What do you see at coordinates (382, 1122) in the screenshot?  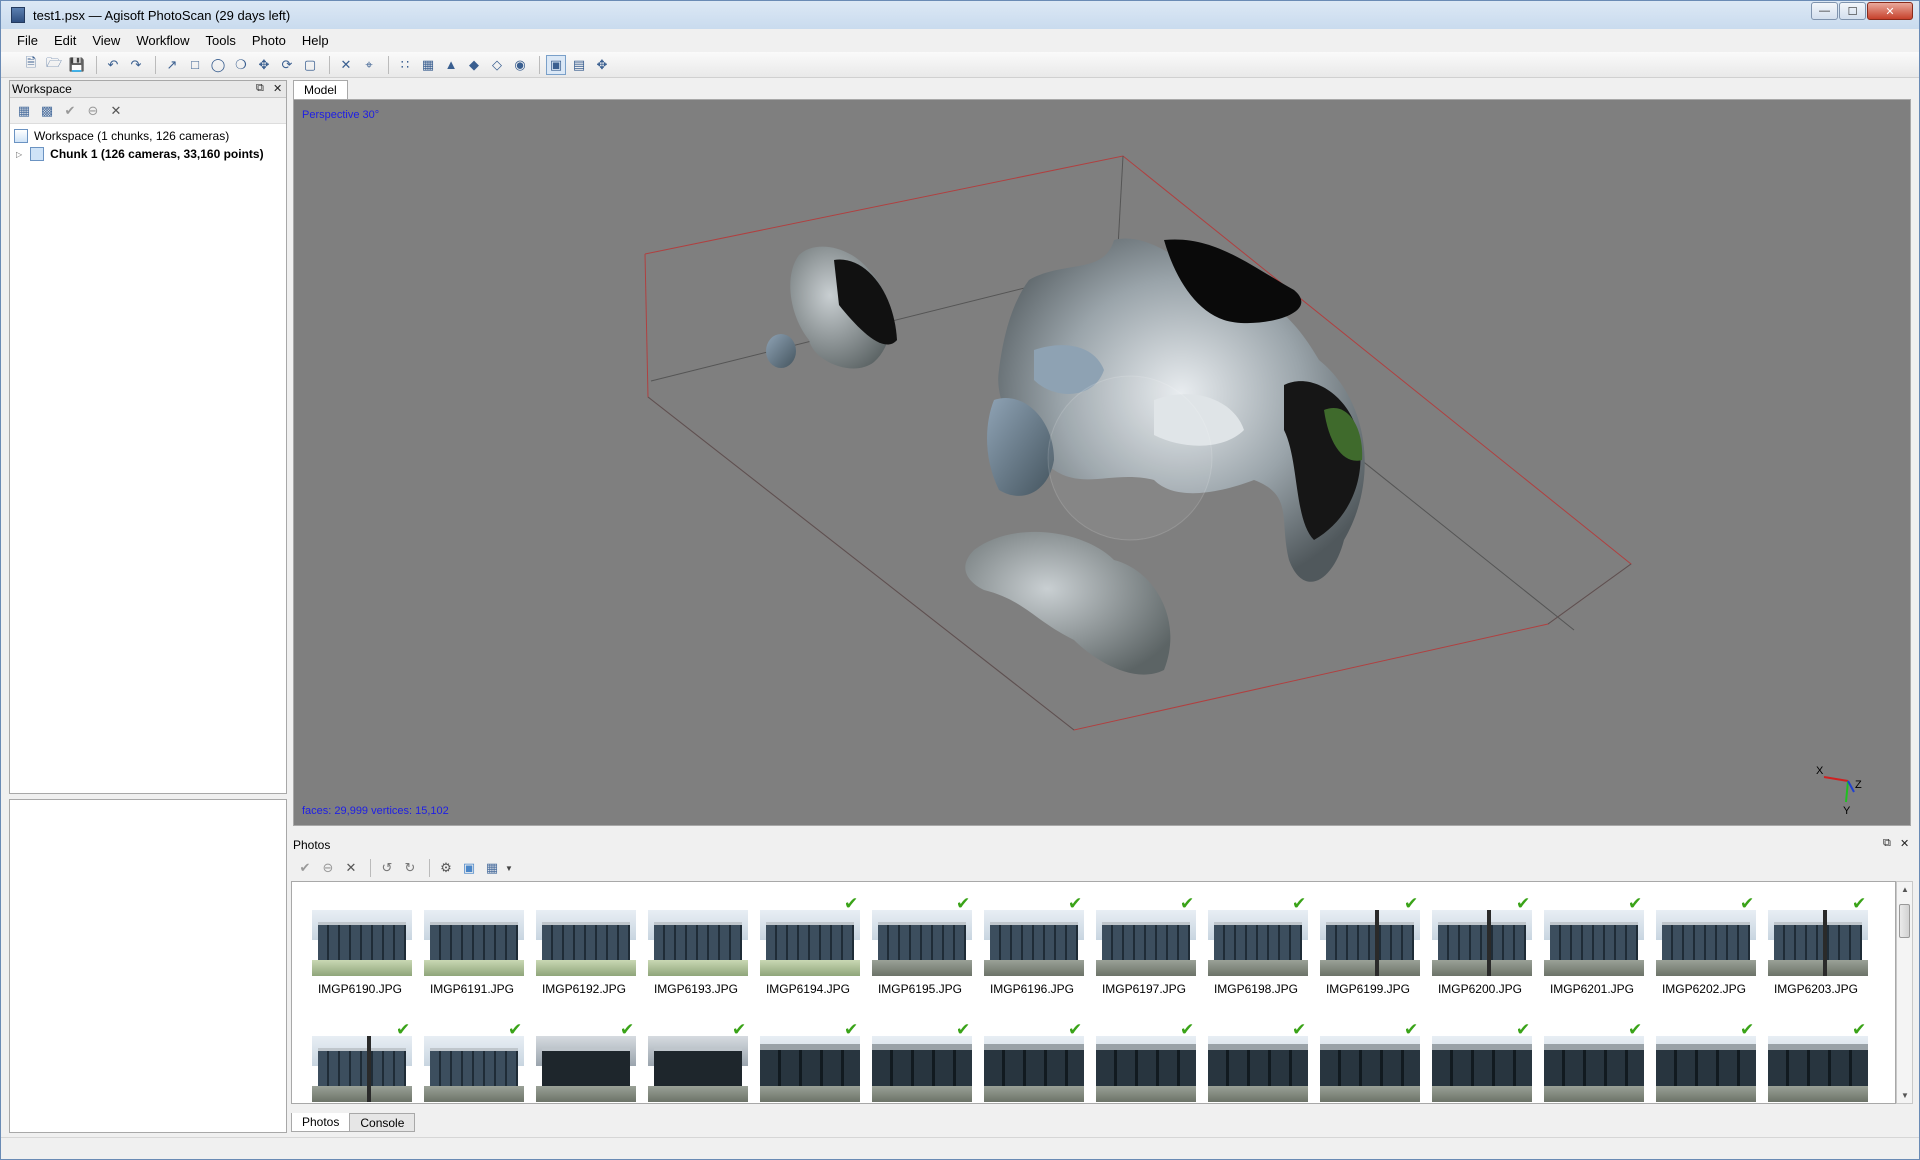 I see `tab-console: Console` at bounding box center [382, 1122].